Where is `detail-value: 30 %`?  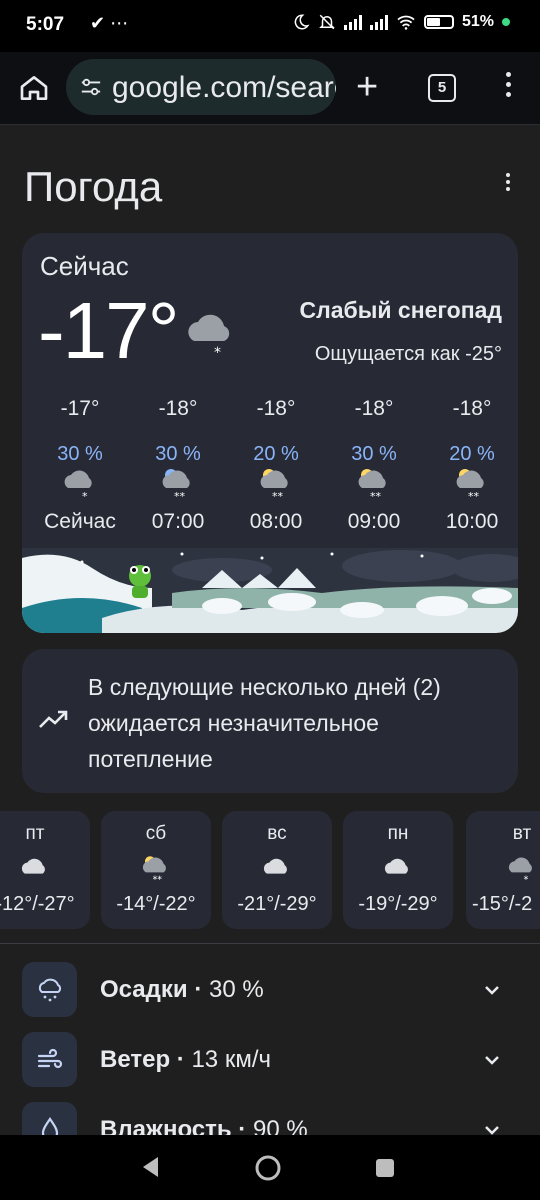 detail-value: 30 % is located at coordinates (236, 989).